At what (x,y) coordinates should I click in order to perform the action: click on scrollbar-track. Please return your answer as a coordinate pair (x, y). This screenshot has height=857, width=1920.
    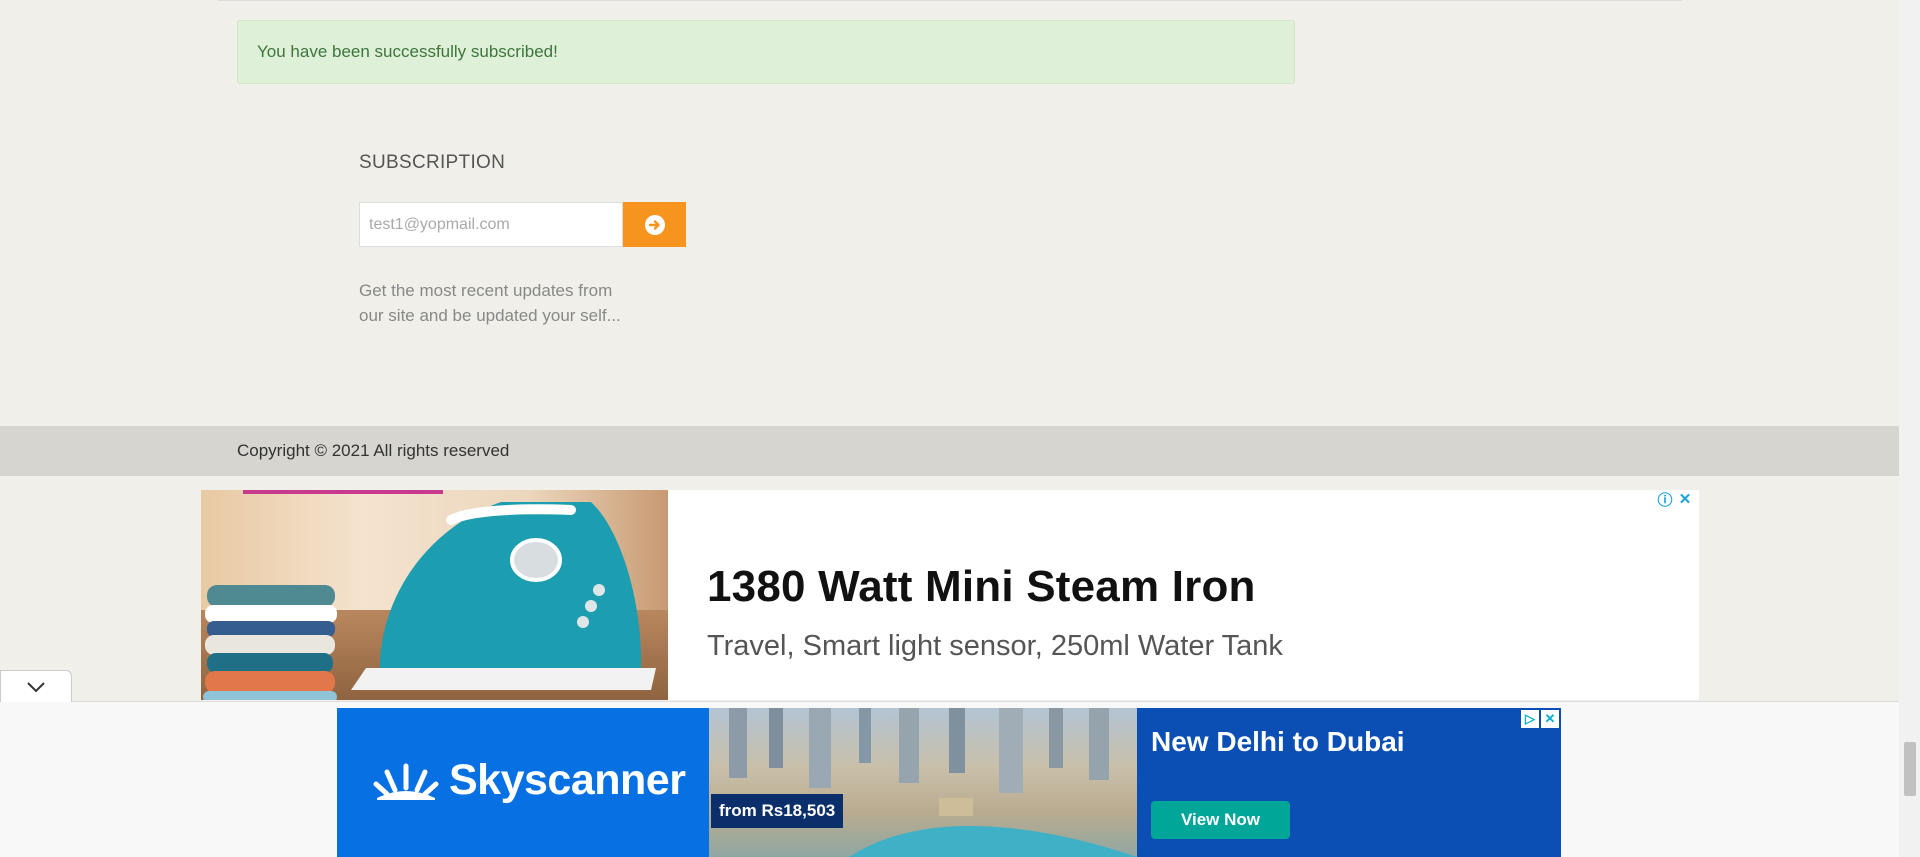
    Looking at the image, I should click on (1909, 428).